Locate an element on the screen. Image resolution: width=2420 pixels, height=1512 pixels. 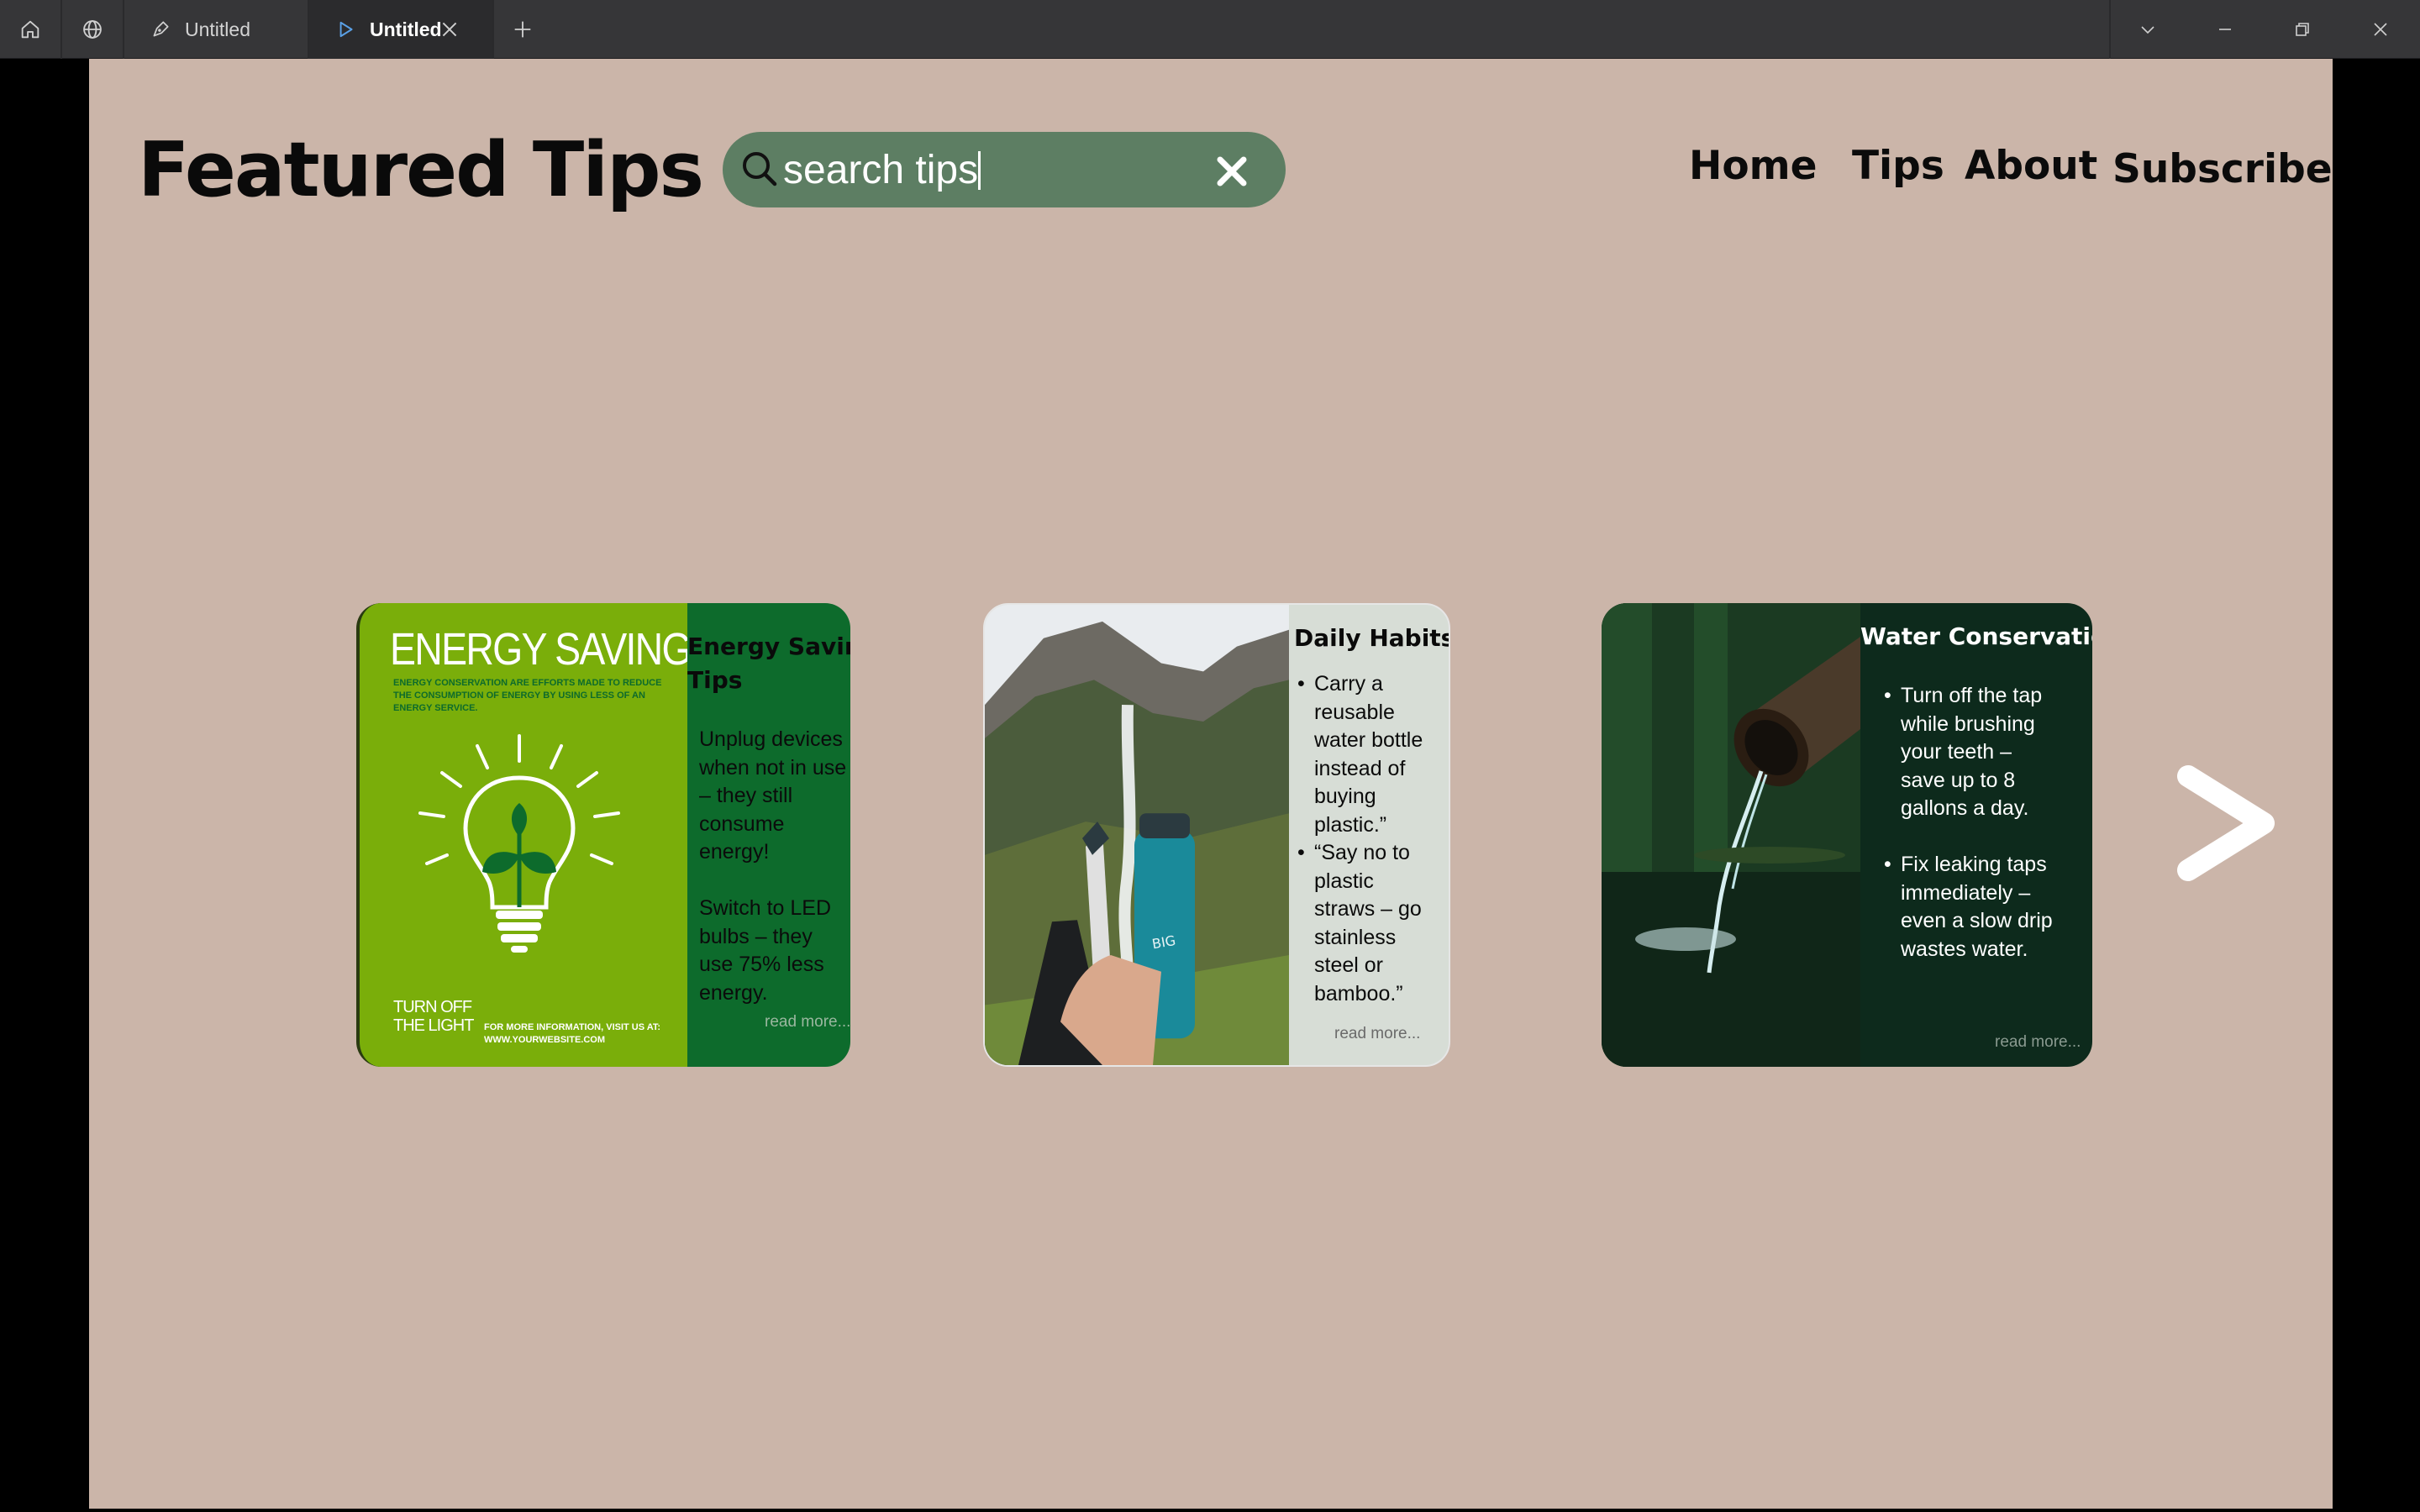
tab-list-button is located at coordinates (2147, 29).